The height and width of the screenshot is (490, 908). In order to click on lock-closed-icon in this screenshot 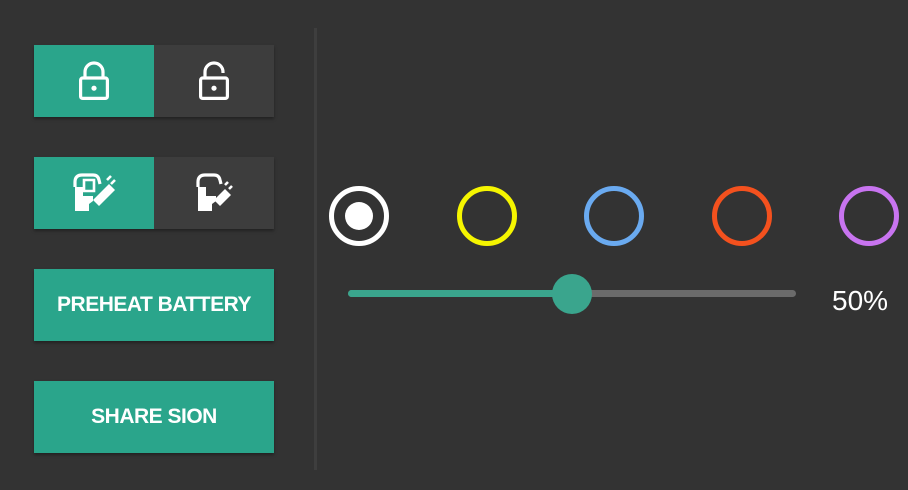, I will do `click(93, 80)`.